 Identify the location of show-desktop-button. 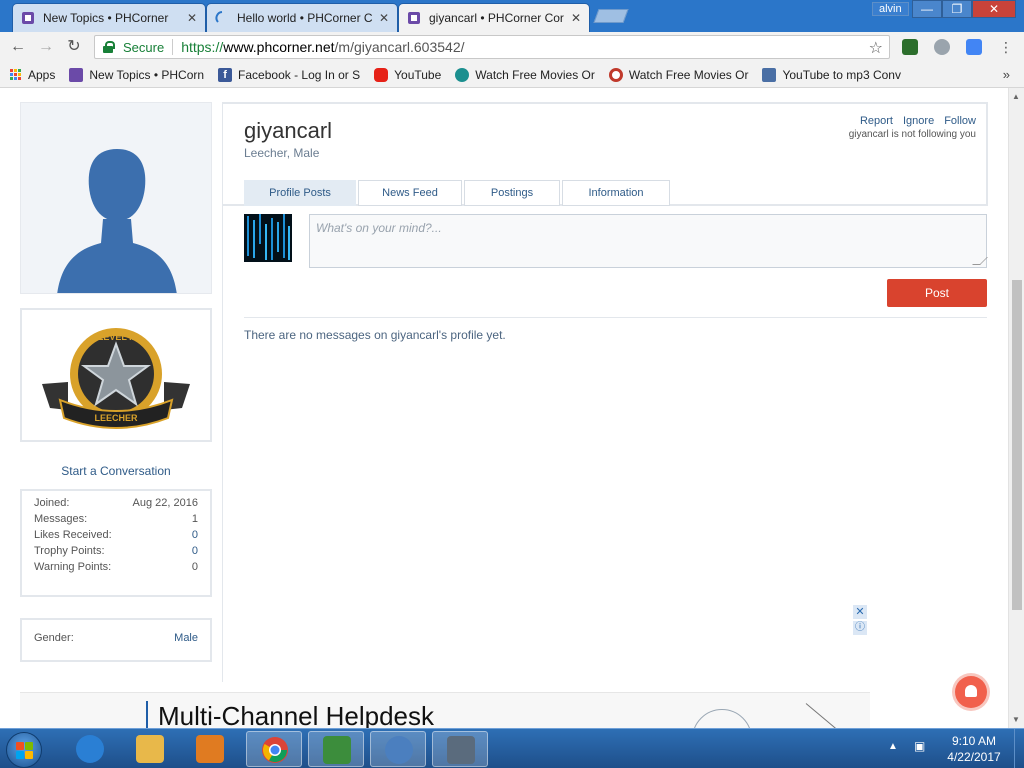
(1019, 748).